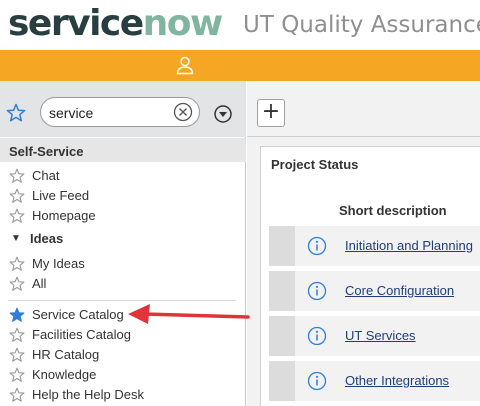  I want to click on nav-item-help-the-help-desk: Help the Help Desk, so click(120, 395).